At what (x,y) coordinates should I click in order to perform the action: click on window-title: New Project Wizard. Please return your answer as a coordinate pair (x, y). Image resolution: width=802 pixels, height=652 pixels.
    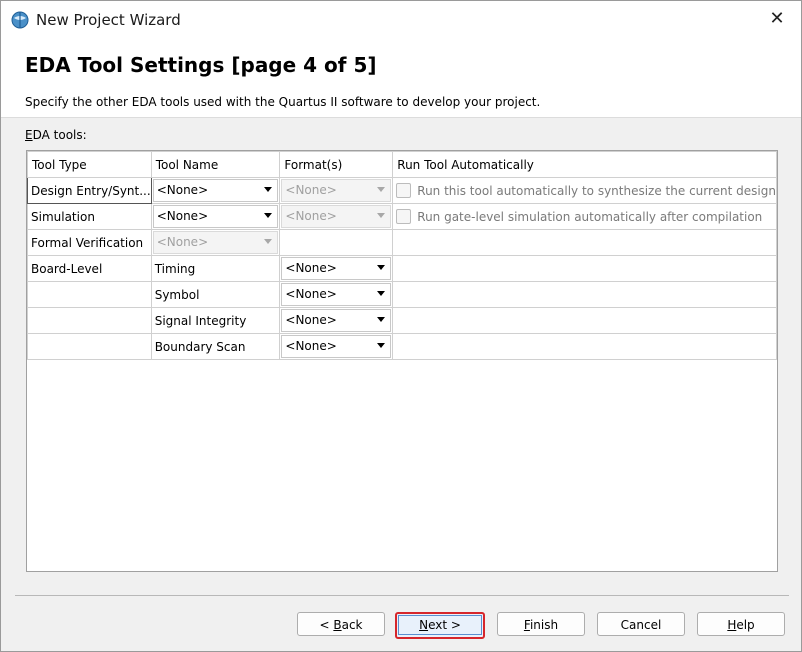
    Looking at the image, I should click on (108, 20).